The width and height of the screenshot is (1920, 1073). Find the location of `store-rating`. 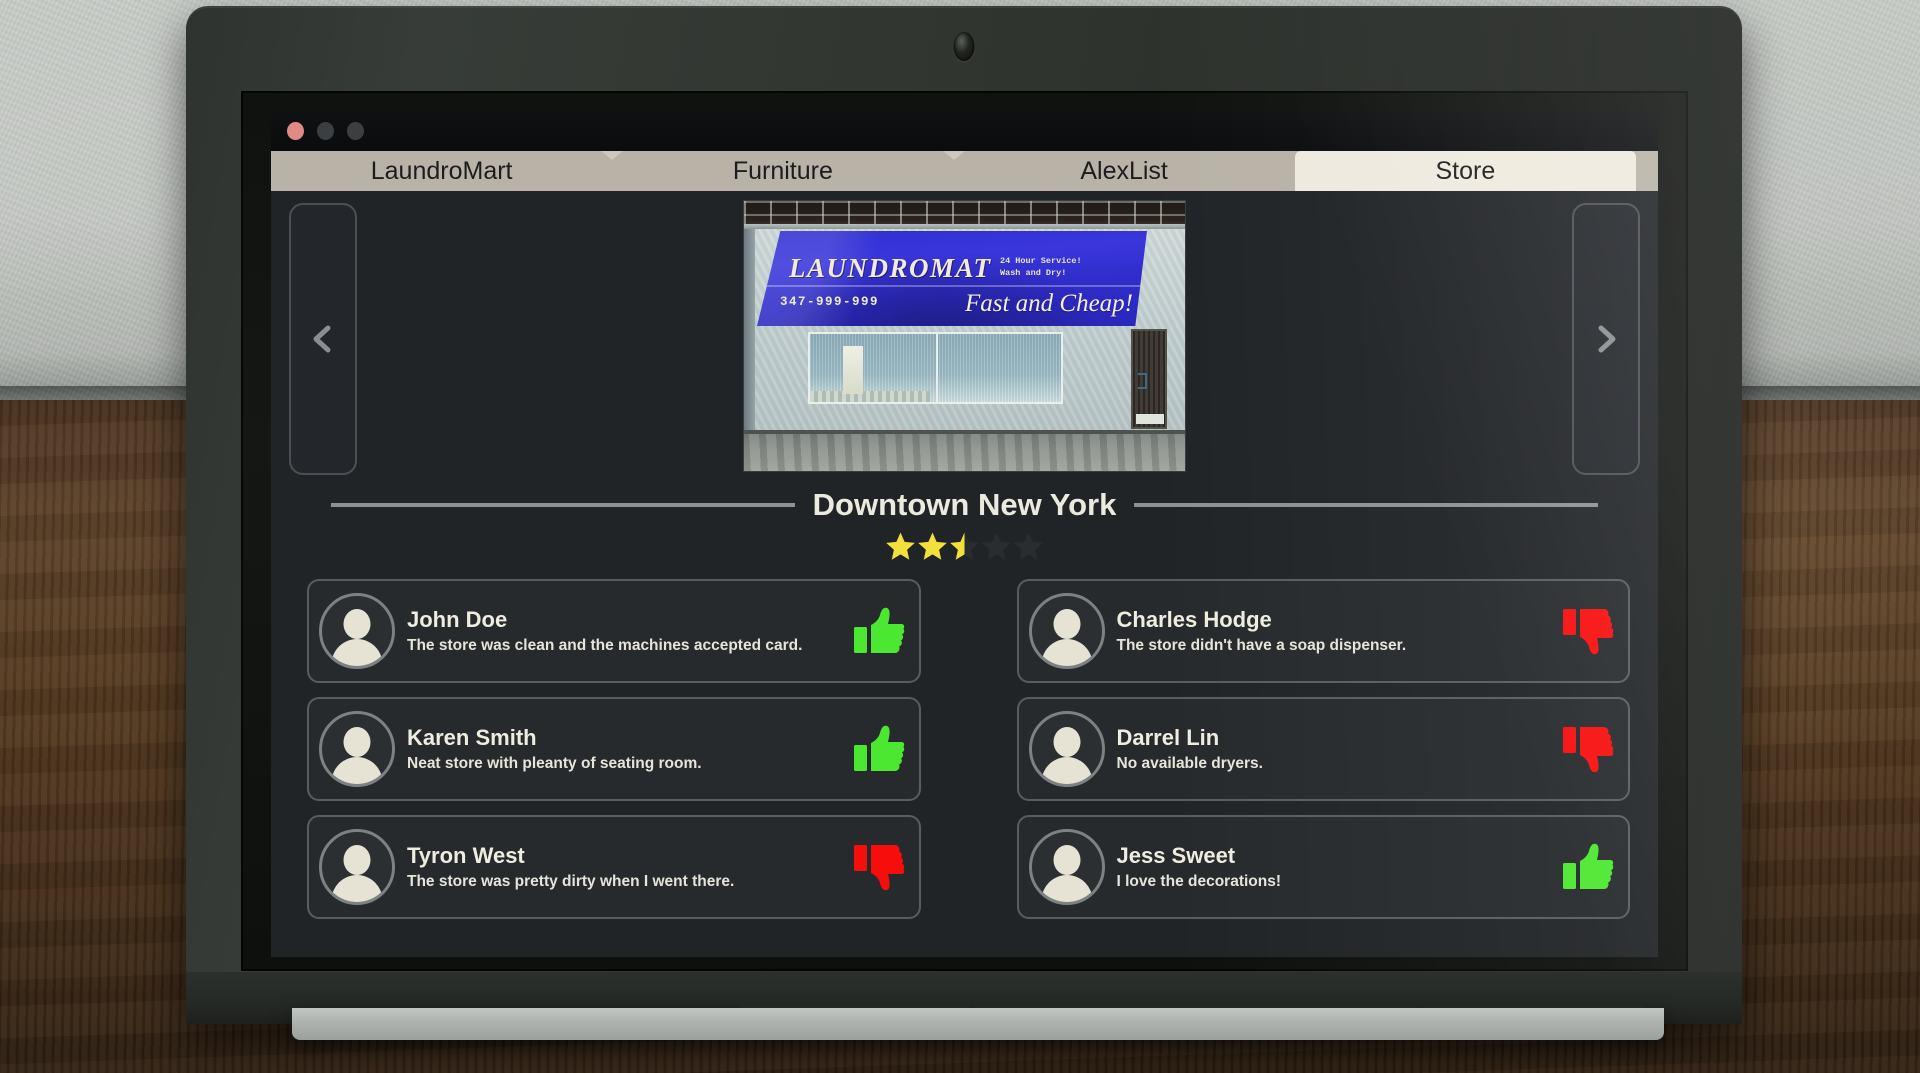

store-rating is located at coordinates (964, 548).